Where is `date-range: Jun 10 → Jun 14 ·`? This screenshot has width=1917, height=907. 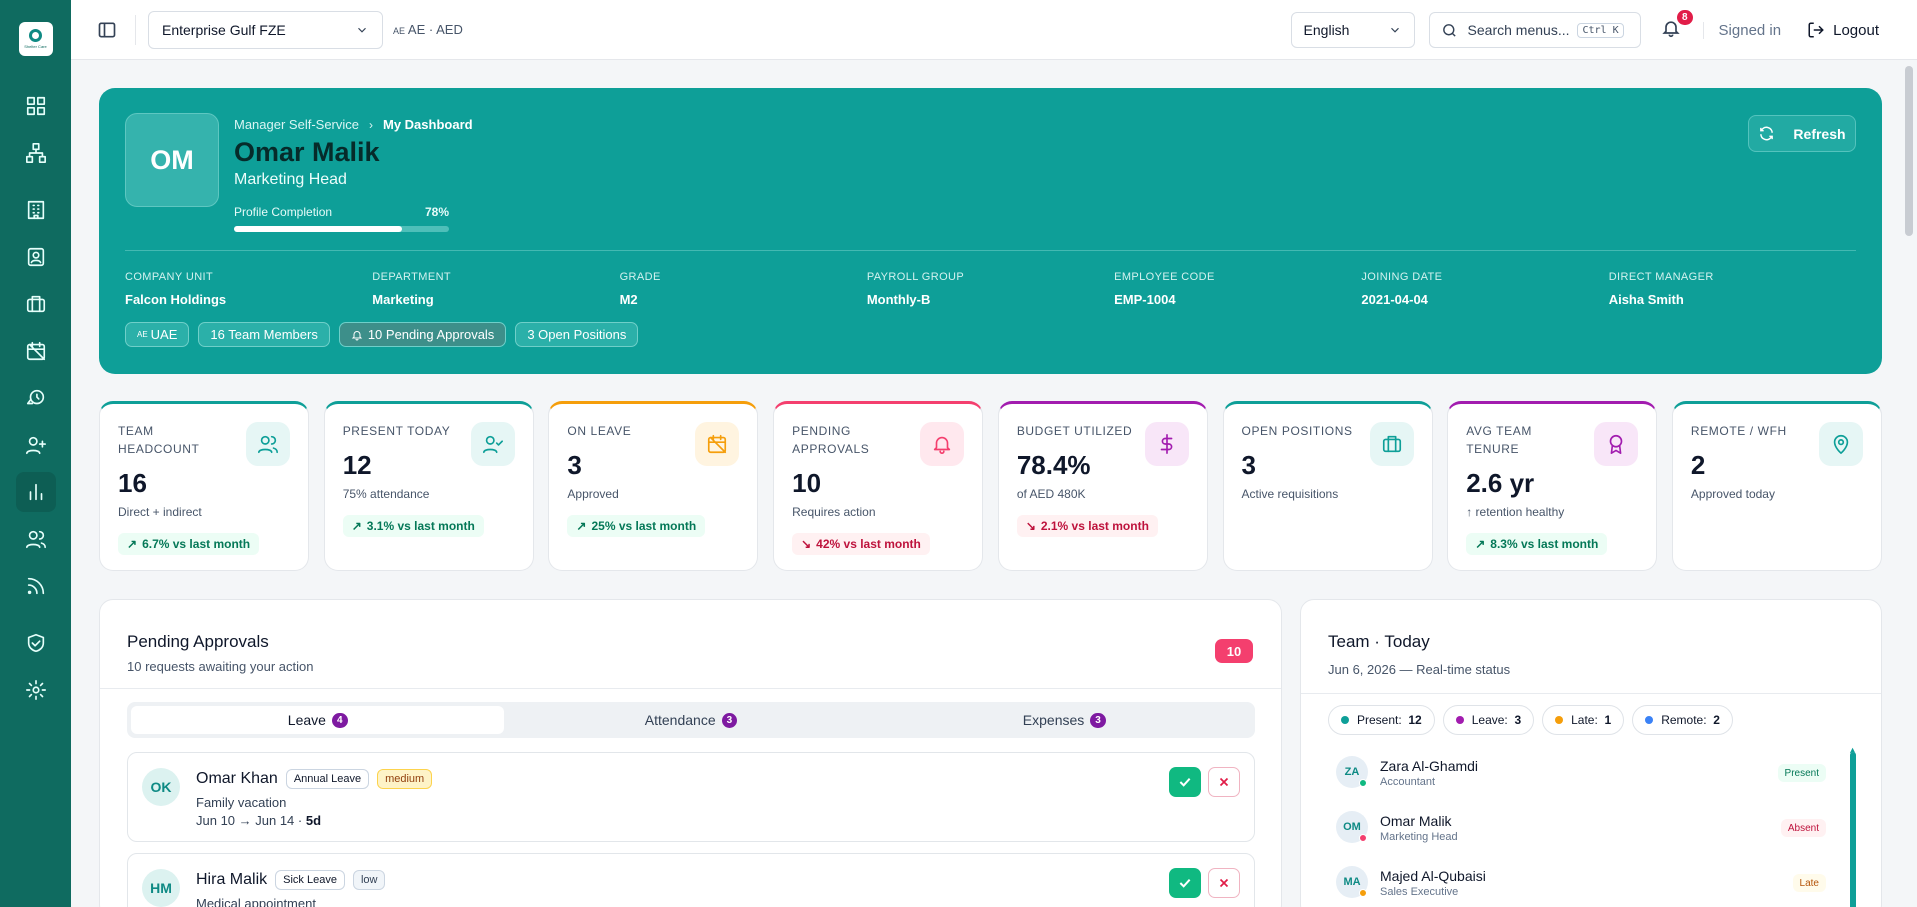
date-range: Jun 10 → Jun 14 · is located at coordinates (251, 820).